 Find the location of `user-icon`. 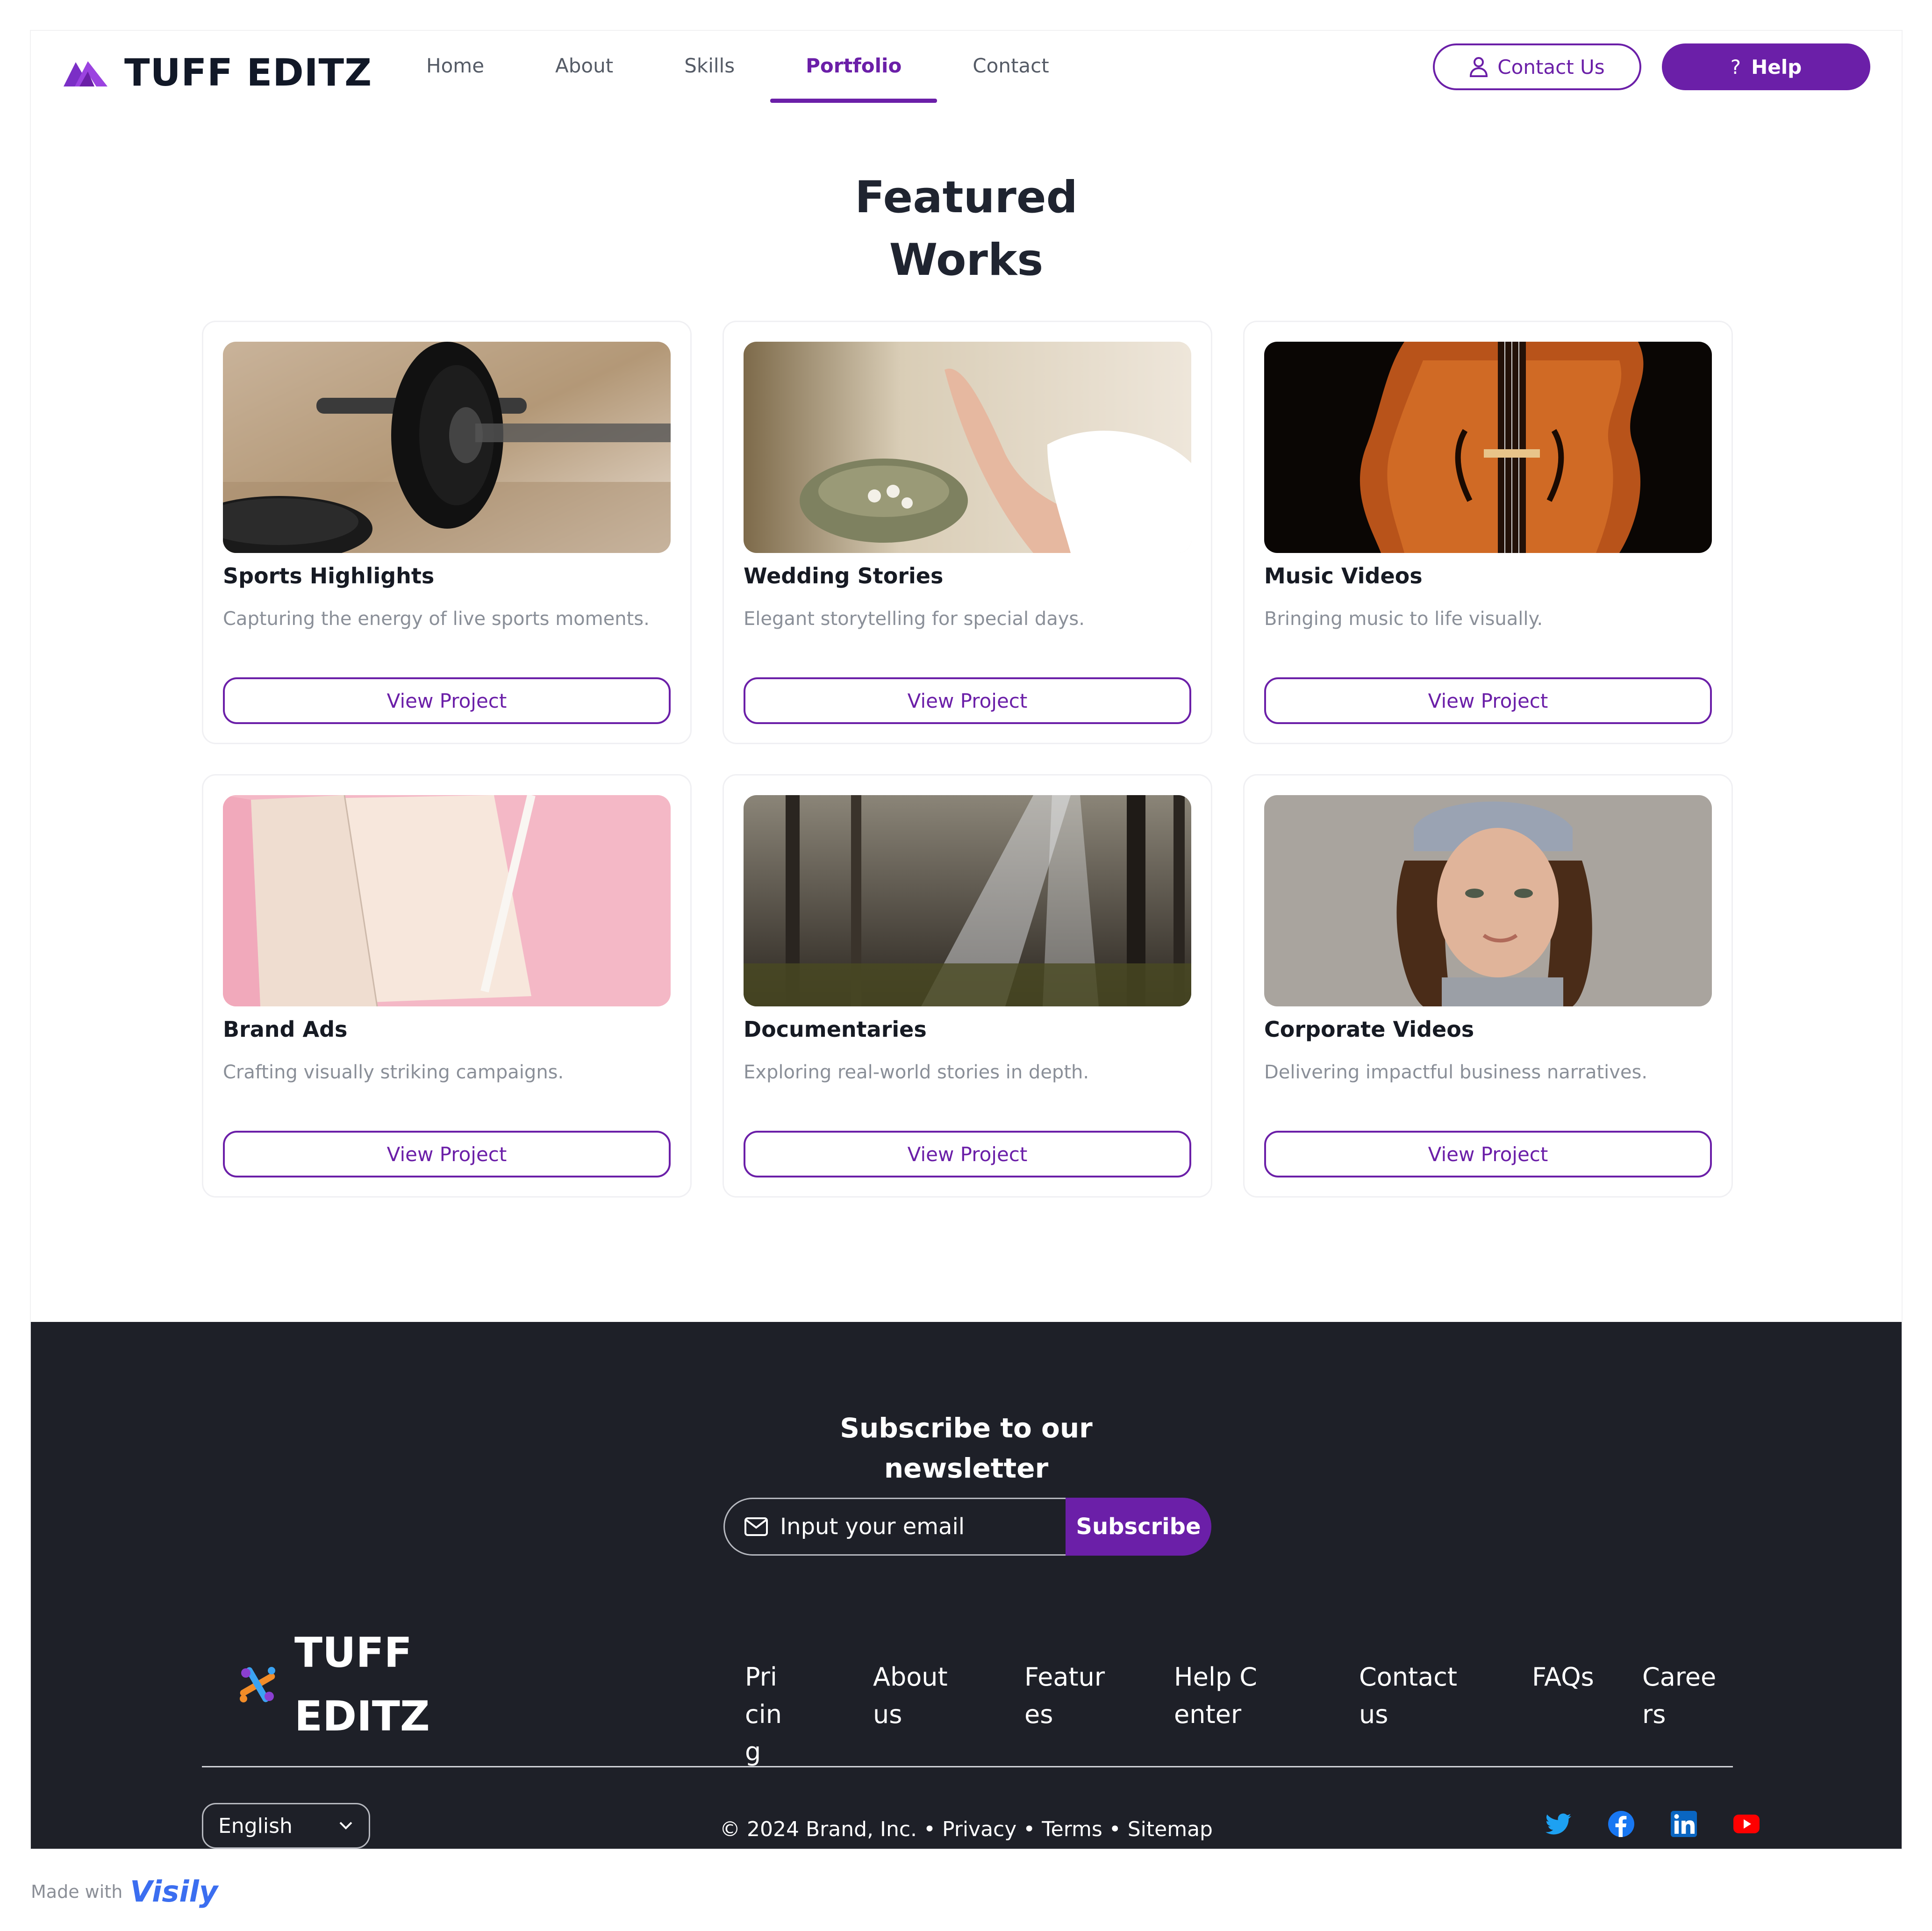

user-icon is located at coordinates (1479, 67).